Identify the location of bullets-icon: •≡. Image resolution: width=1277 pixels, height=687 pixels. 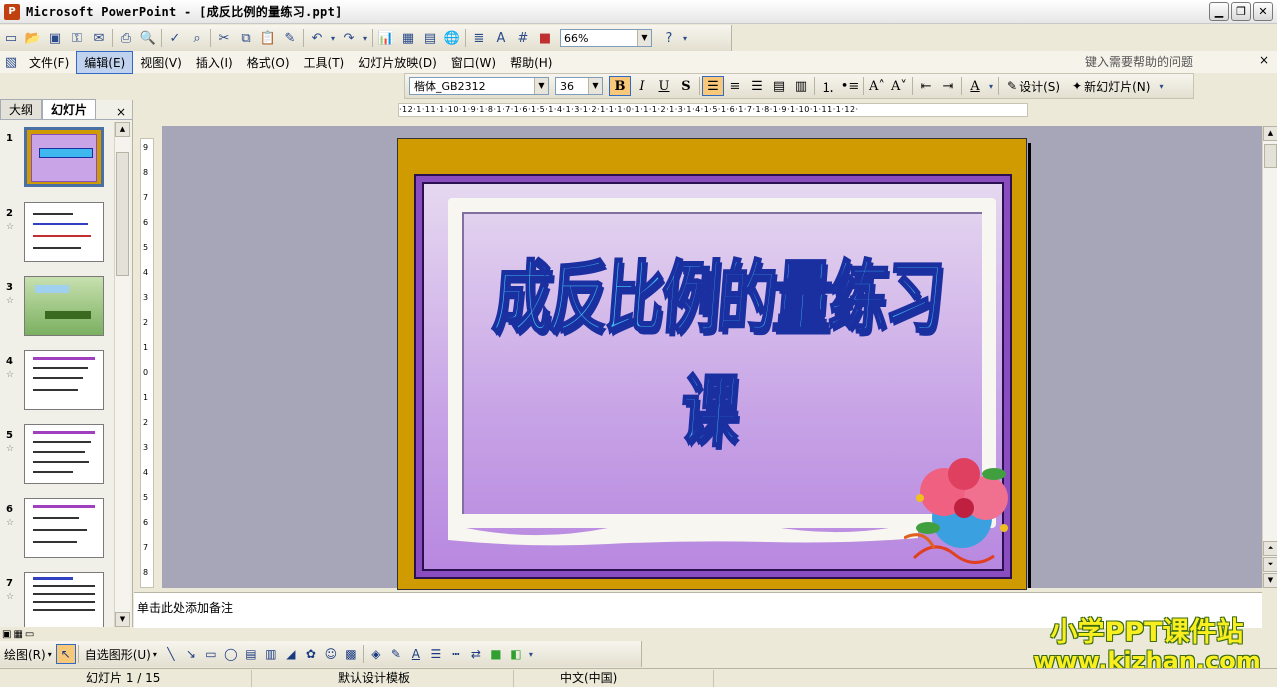
(850, 86).